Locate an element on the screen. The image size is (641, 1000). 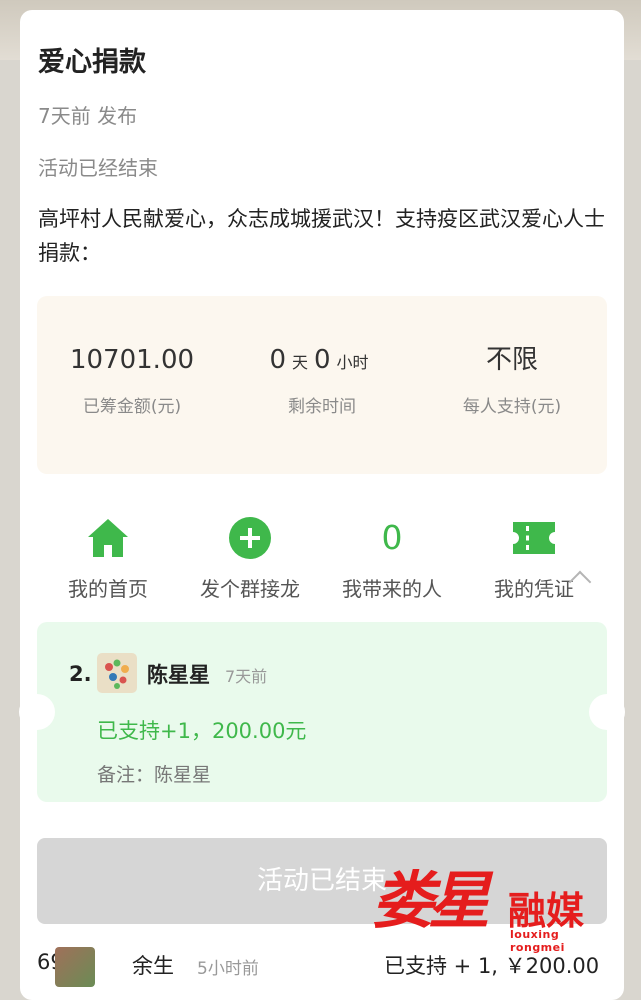
ticket-notch-right is located at coordinates (607, 712).